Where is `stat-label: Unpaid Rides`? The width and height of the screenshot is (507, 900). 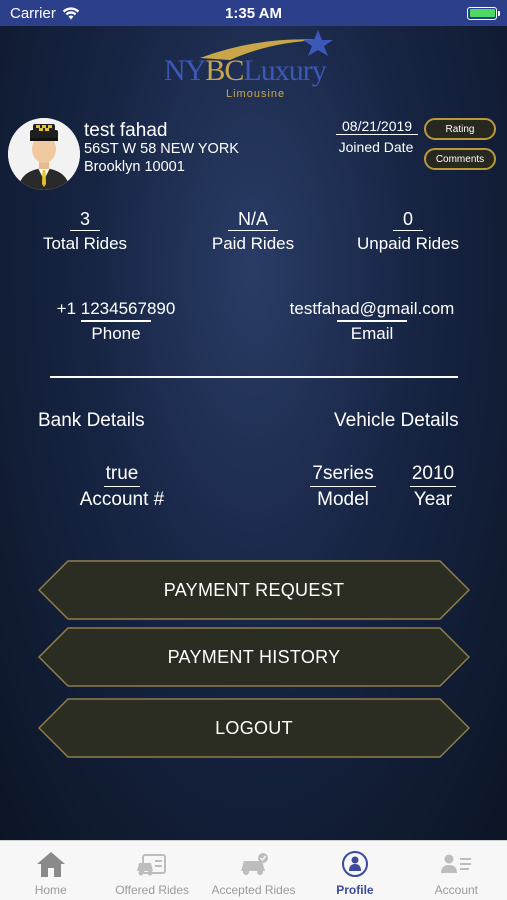
stat-label: Unpaid Rides is located at coordinates (408, 243).